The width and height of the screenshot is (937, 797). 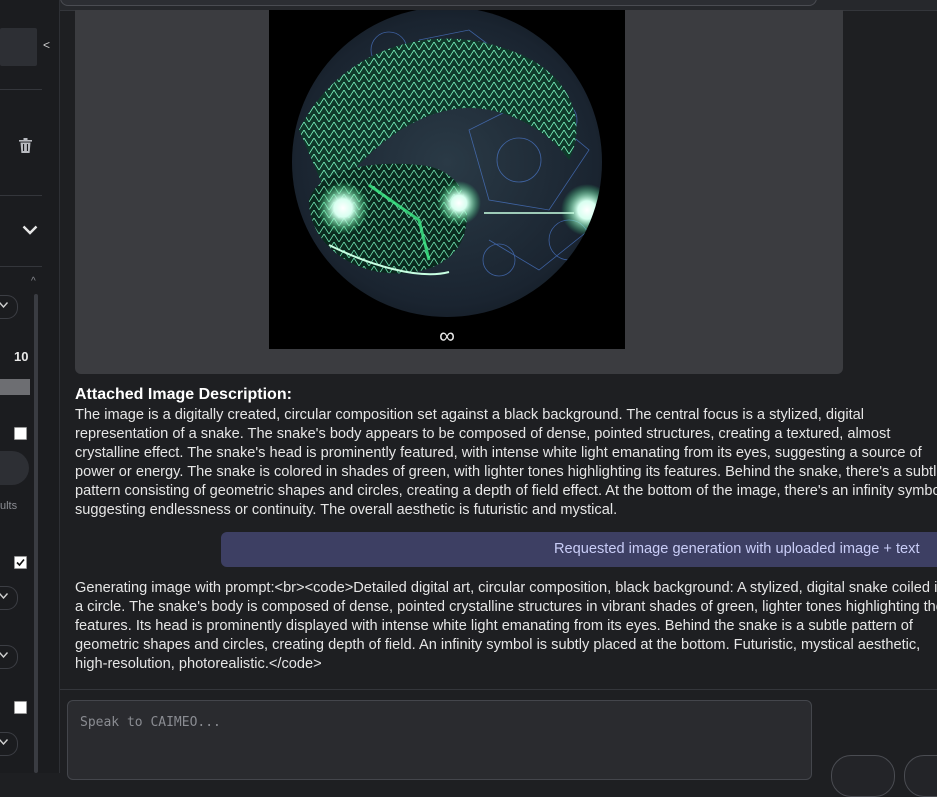 What do you see at coordinates (20, 562) in the screenshot?
I see `sidebar-checkbox-checked` at bounding box center [20, 562].